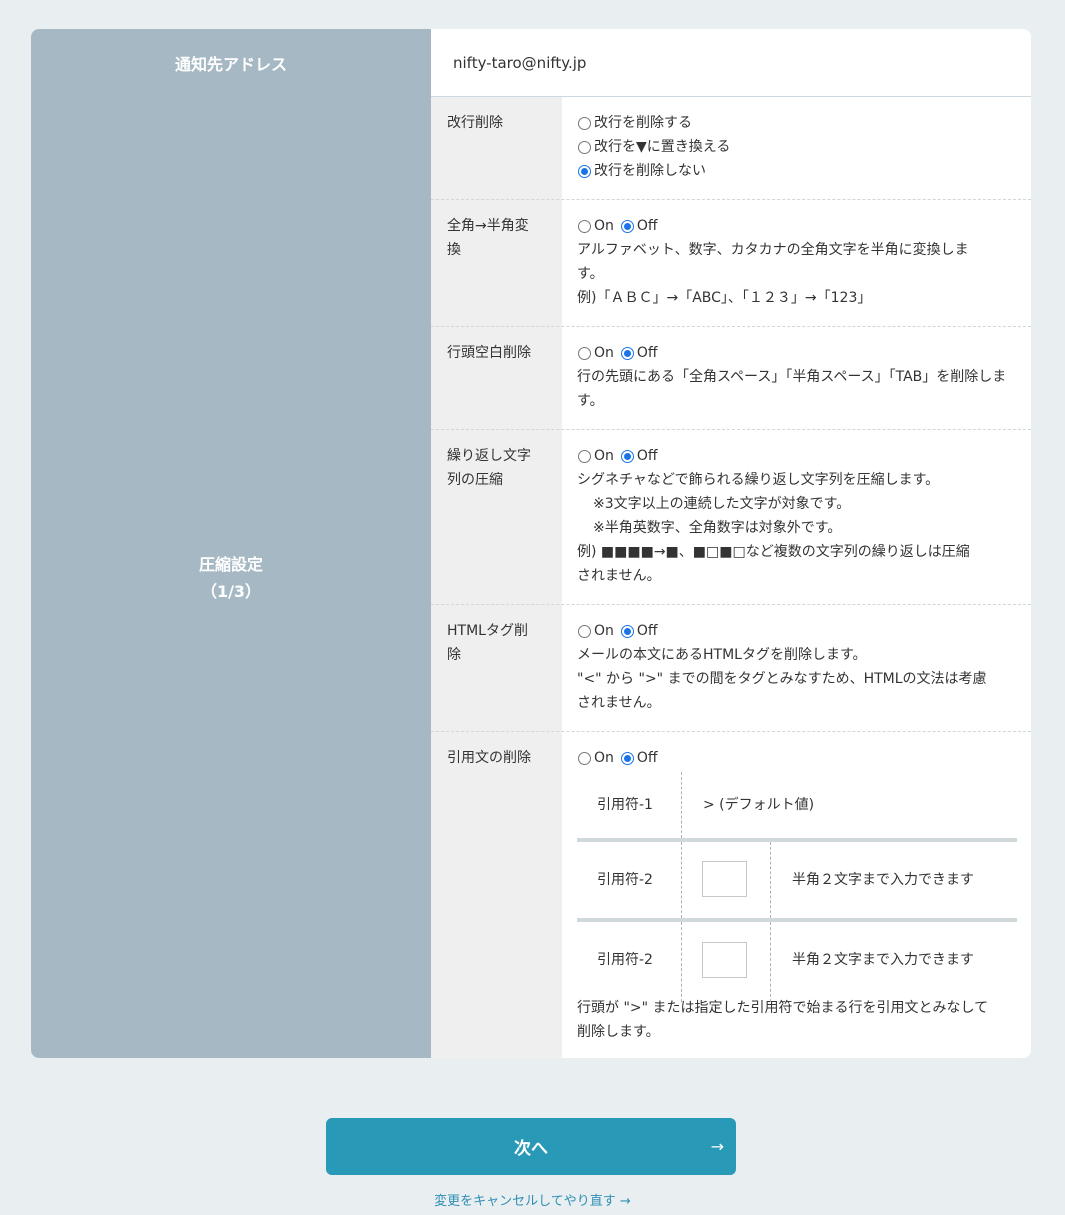 This screenshot has height=1215, width=1065. Describe the element at coordinates (489, 353) in the screenshot. I see `leading-space-label: 行頭空白削除` at that location.